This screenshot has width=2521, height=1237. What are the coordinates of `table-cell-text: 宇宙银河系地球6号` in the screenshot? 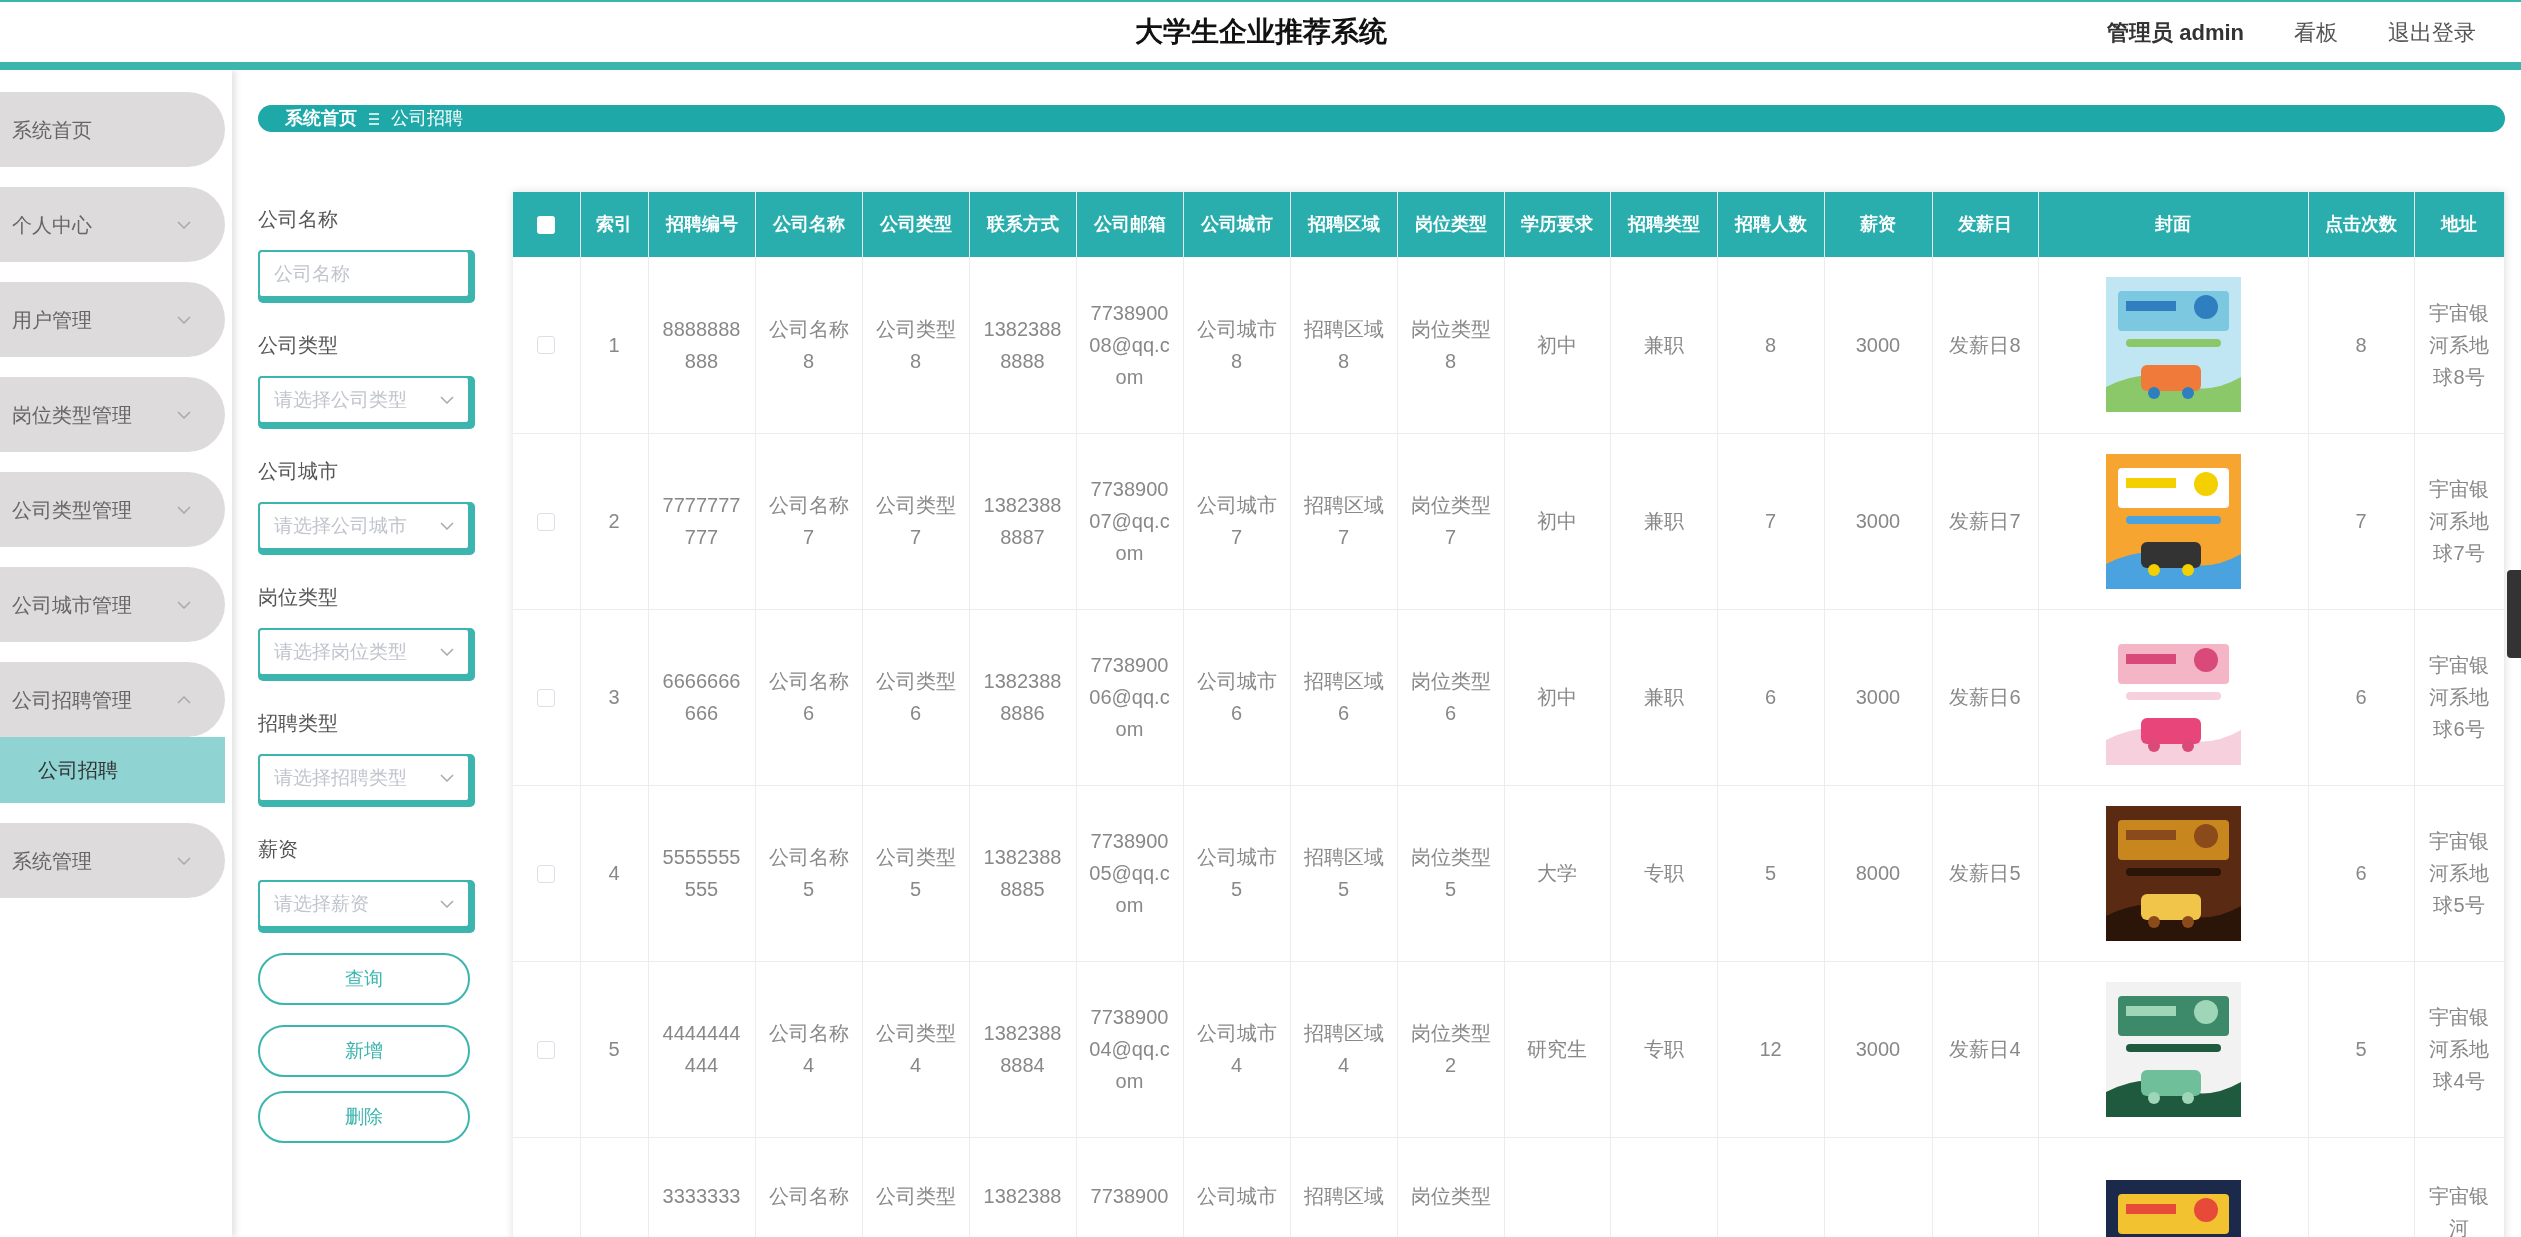 It's located at (2459, 697).